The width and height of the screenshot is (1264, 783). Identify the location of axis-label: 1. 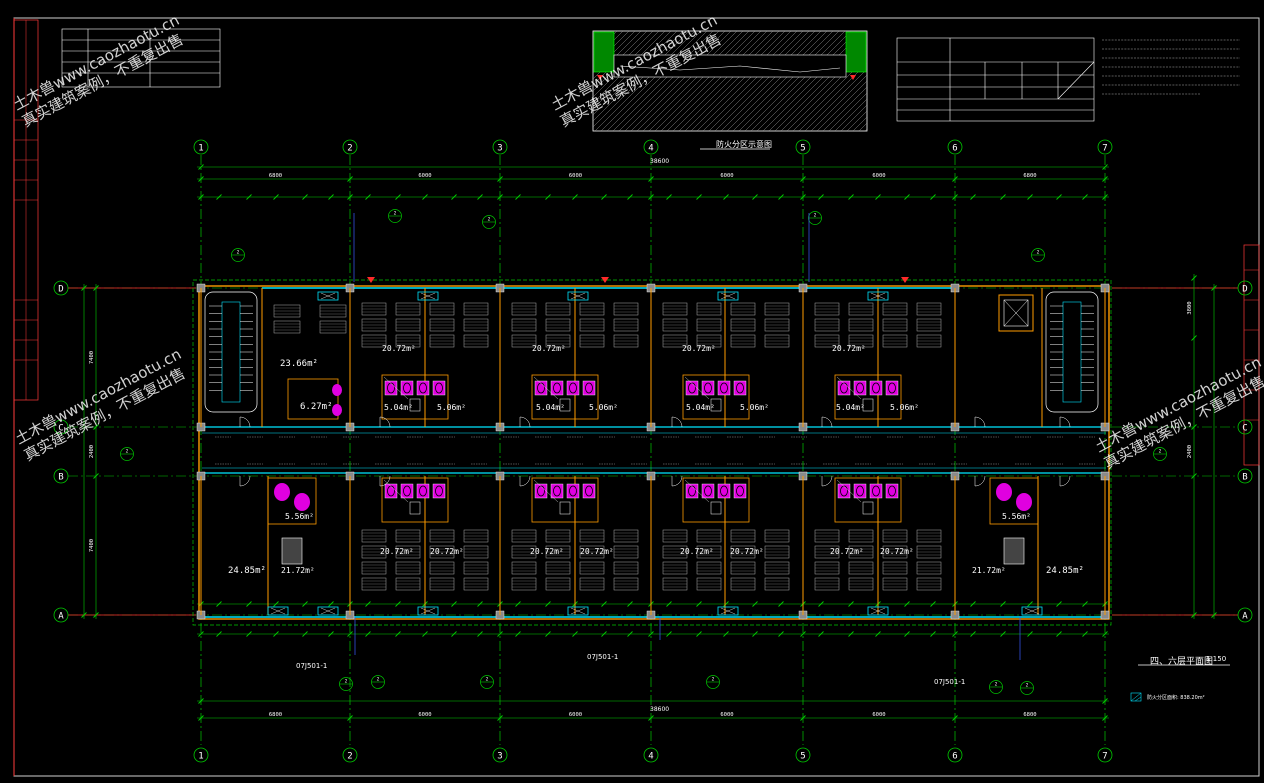
(200, 149).